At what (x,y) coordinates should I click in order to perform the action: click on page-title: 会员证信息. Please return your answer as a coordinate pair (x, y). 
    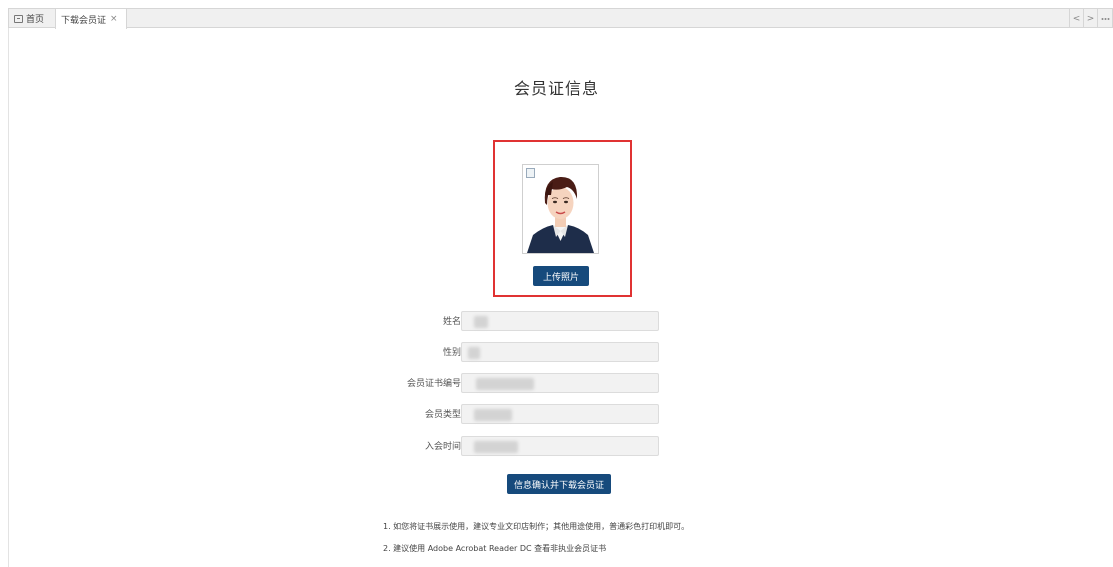
    Looking at the image, I should click on (556, 88).